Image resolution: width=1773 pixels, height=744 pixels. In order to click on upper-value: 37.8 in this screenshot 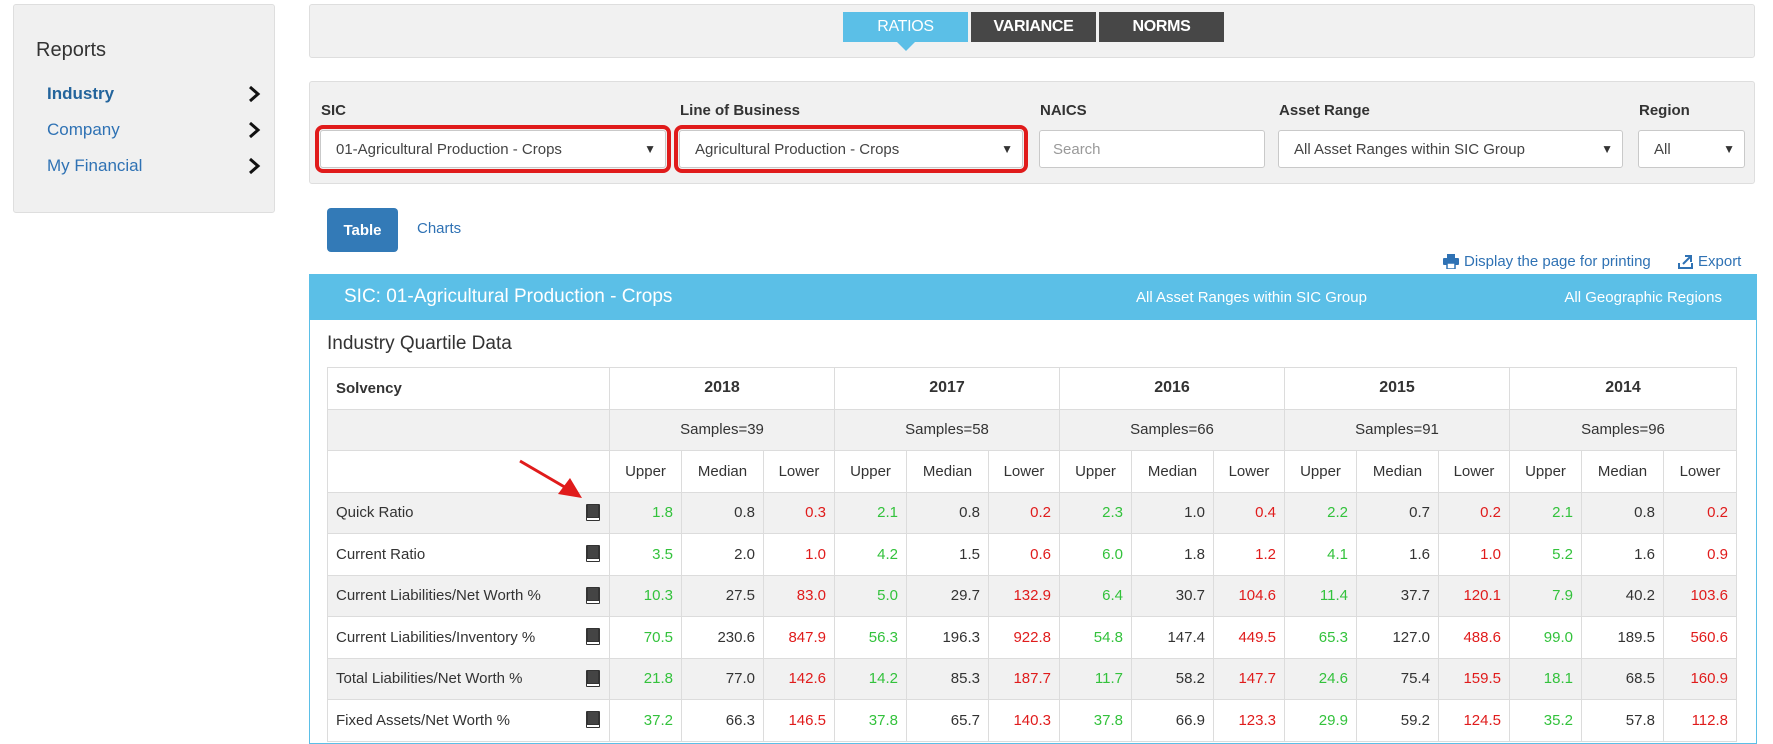, I will do `click(1095, 720)`.